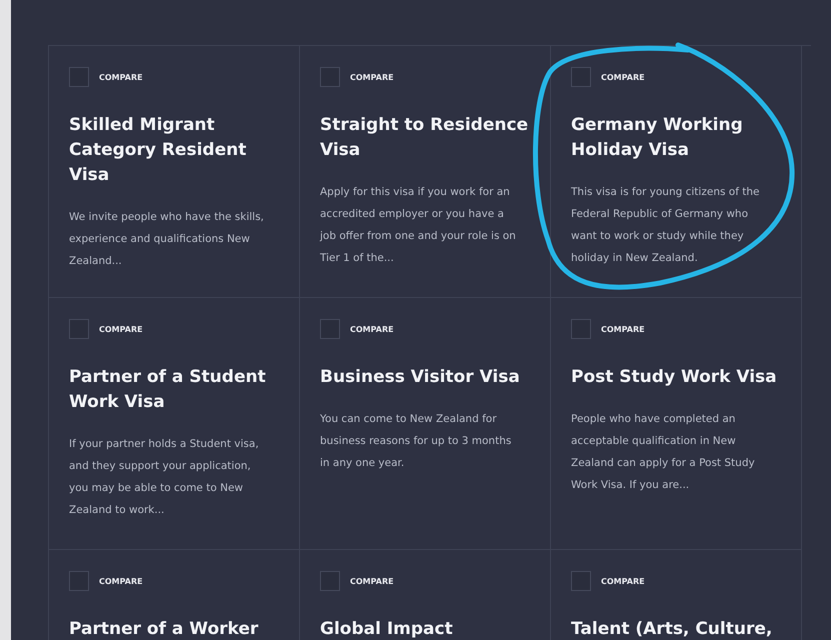  Describe the element at coordinates (678, 628) in the screenshot. I see `visa-title: Talent (Arts, Culture,` at that location.